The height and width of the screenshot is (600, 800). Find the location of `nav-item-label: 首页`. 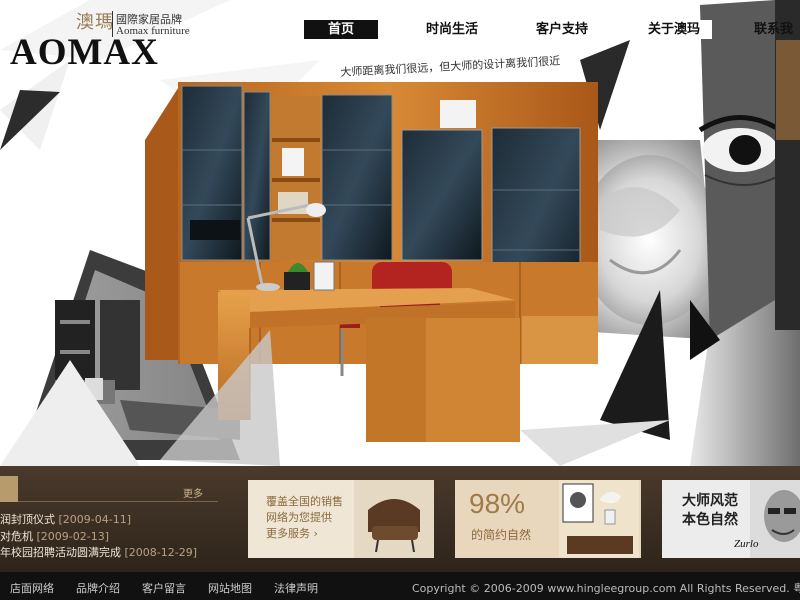

nav-item-label: 首页 is located at coordinates (340, 29).